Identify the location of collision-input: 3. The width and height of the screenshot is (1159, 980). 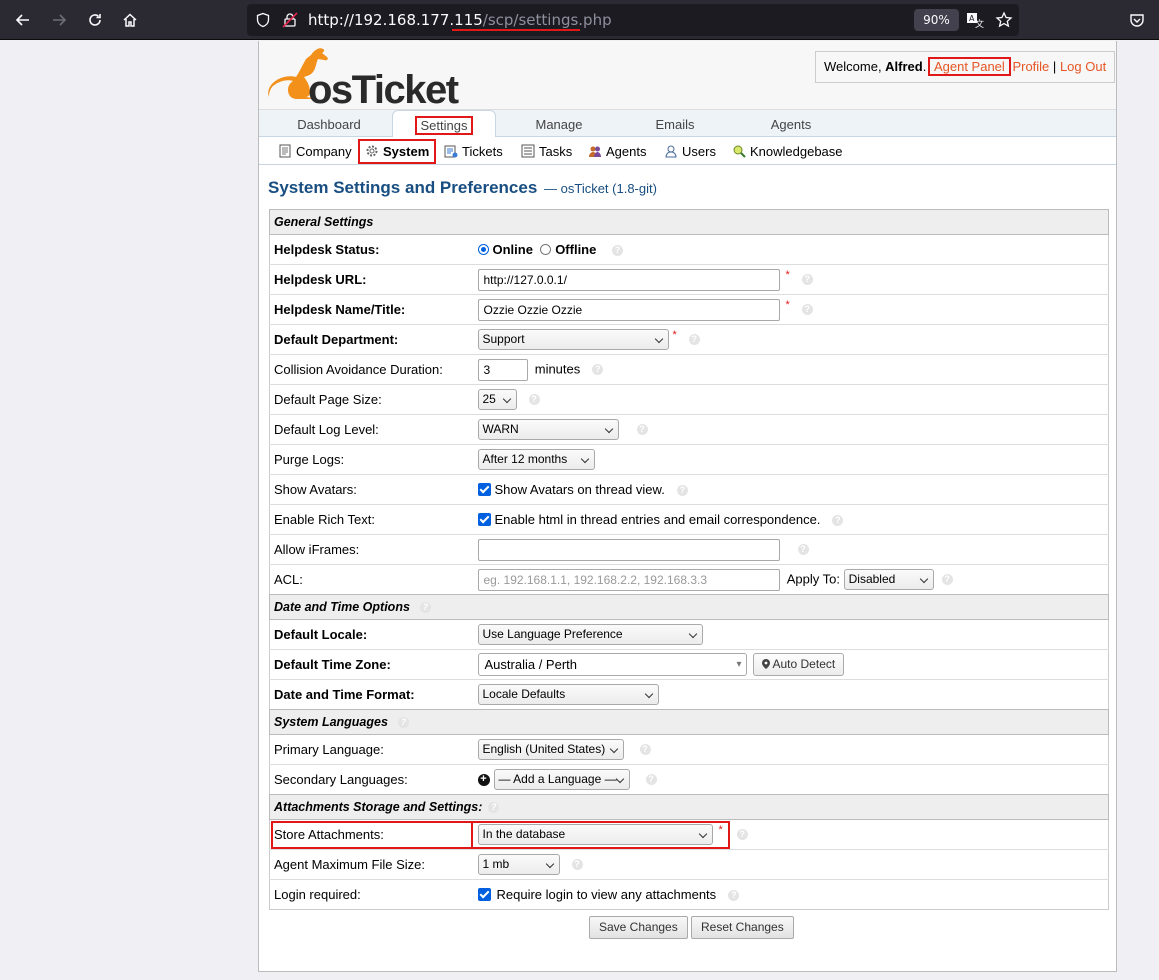
(502, 369).